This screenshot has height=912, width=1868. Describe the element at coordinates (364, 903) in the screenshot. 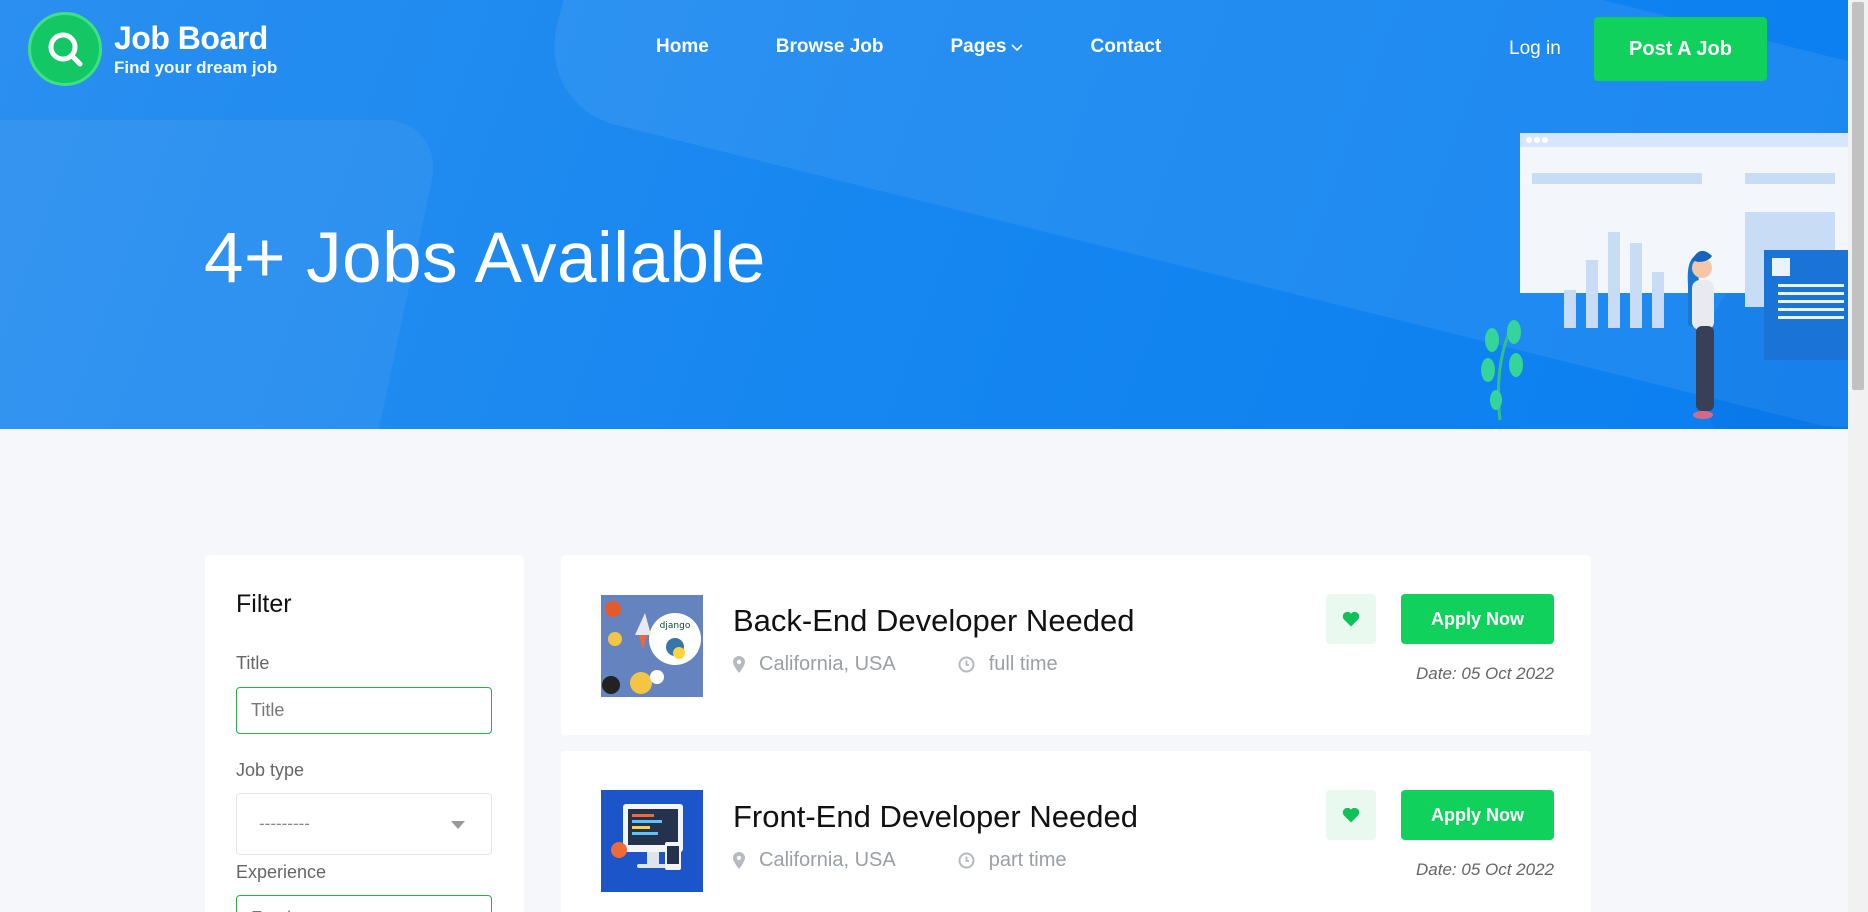

I see `experience-select: Fresher` at that location.